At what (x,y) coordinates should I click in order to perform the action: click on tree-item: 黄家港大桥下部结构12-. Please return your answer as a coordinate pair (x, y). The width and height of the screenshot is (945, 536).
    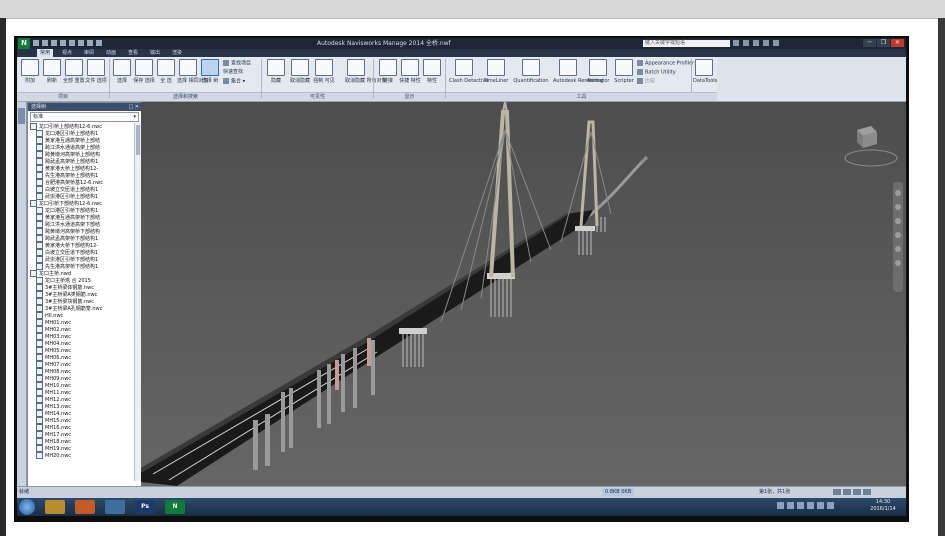
    Looking at the image, I should click on (81, 245).